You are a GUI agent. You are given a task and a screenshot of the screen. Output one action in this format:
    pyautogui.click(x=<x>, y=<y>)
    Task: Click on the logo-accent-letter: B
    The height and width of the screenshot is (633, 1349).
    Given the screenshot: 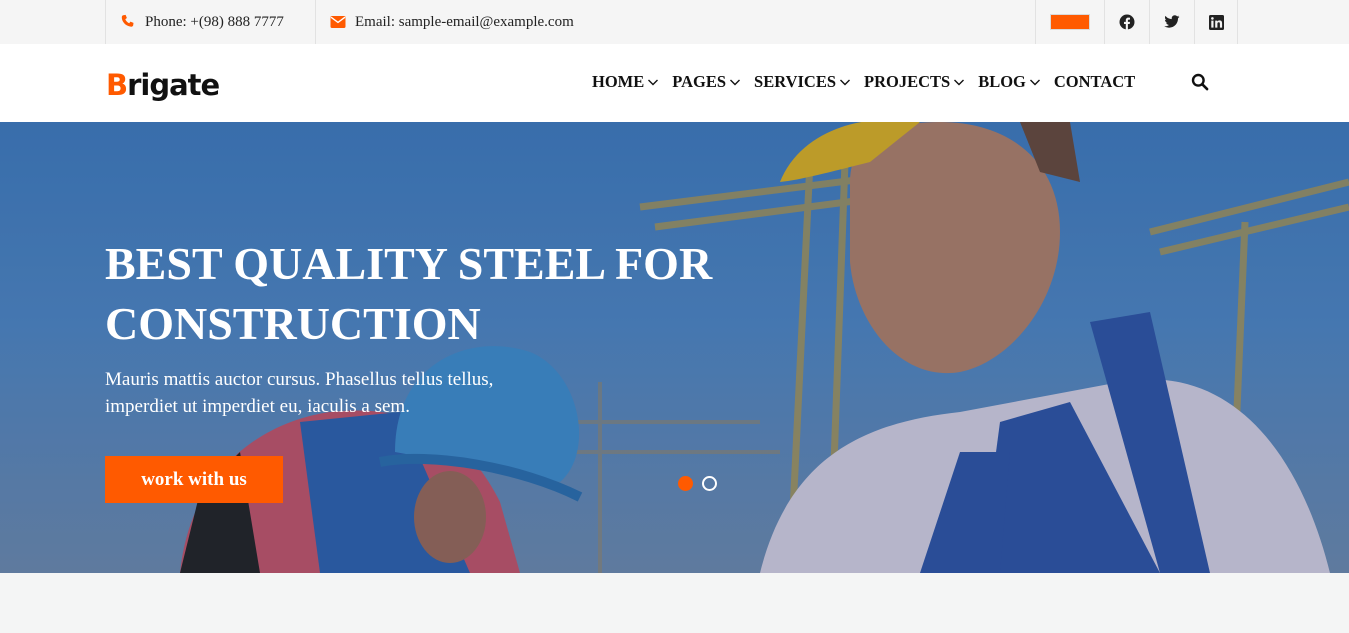 What is the action you would take?
    pyautogui.click(x=117, y=85)
    